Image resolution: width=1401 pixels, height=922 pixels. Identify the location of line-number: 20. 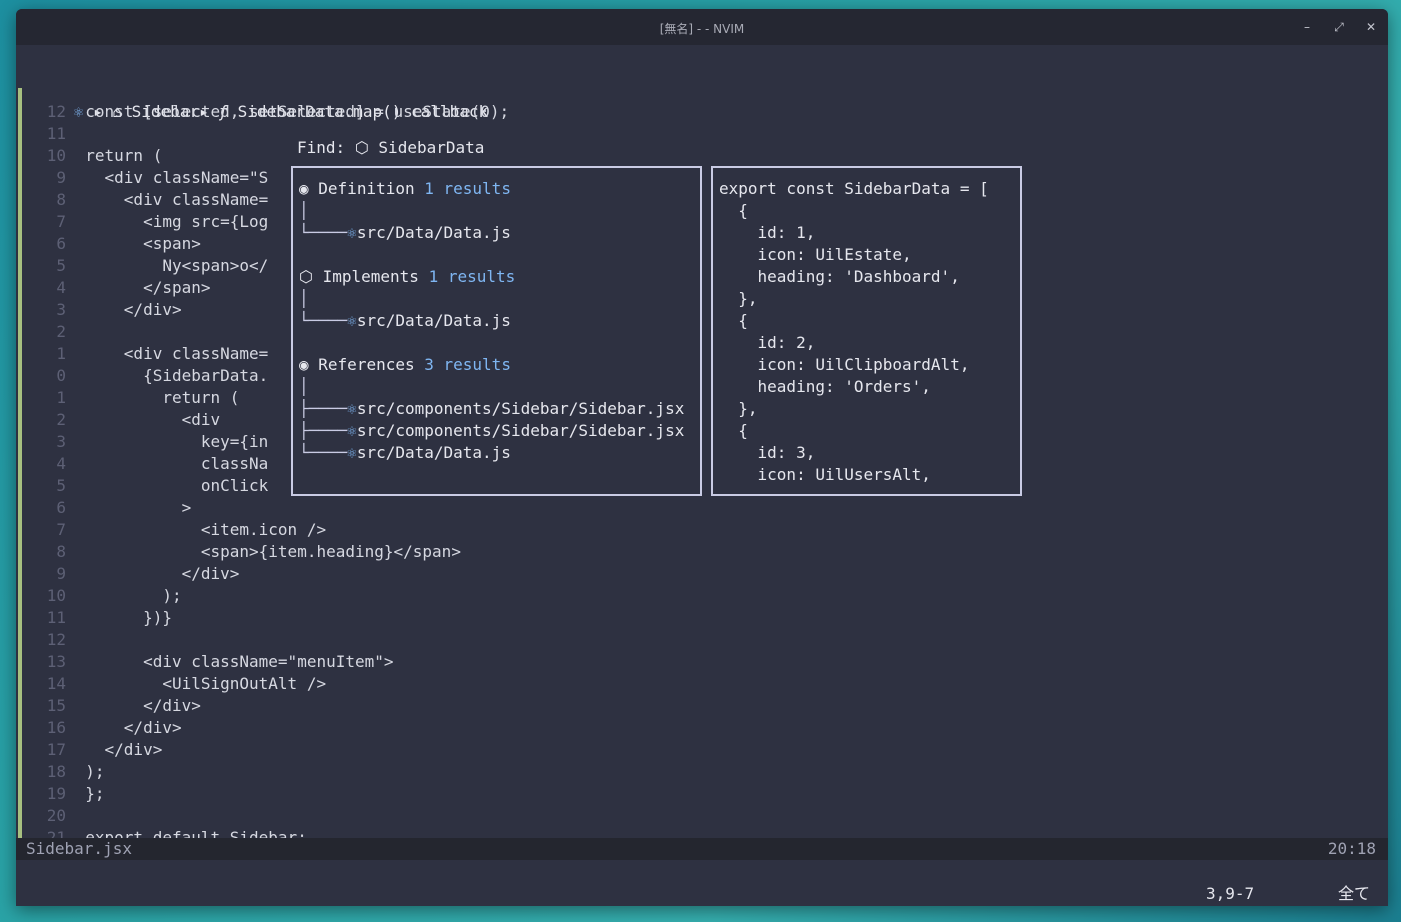
(56, 815).